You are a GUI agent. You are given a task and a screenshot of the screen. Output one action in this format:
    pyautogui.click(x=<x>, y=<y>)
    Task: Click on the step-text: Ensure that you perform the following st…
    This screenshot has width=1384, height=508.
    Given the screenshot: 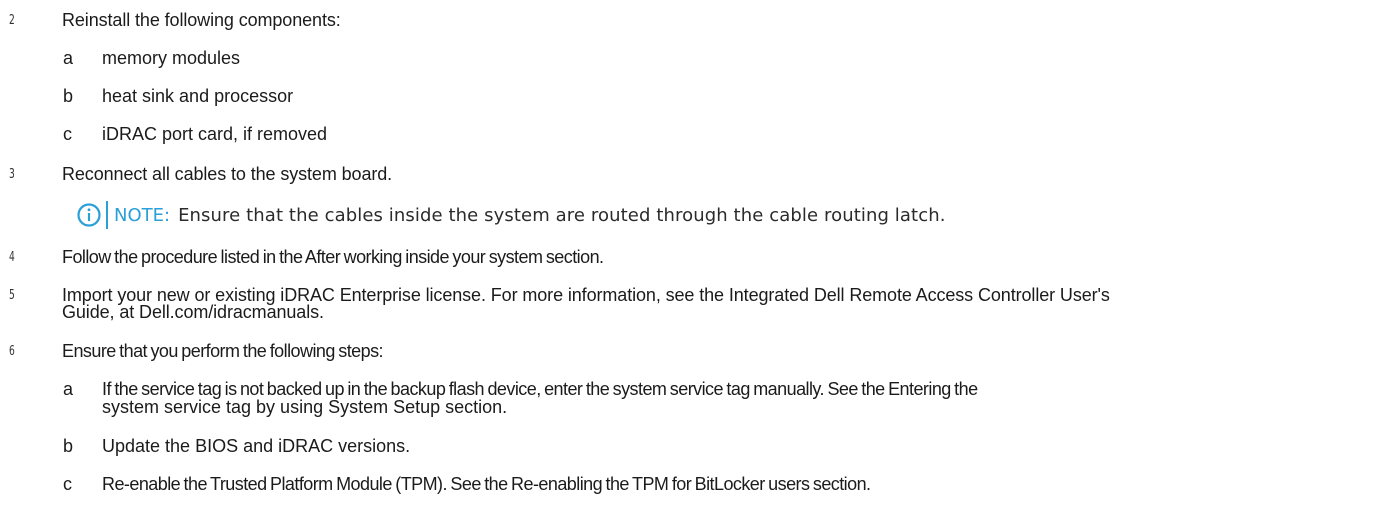 What is the action you would take?
    pyautogui.click(x=223, y=351)
    